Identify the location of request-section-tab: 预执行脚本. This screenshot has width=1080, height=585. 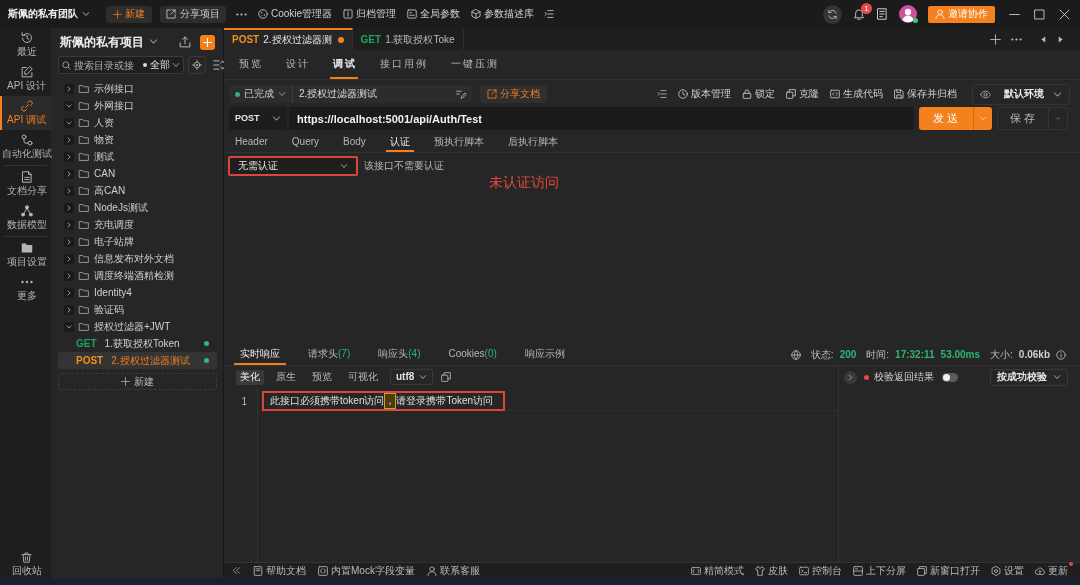
(458, 142).